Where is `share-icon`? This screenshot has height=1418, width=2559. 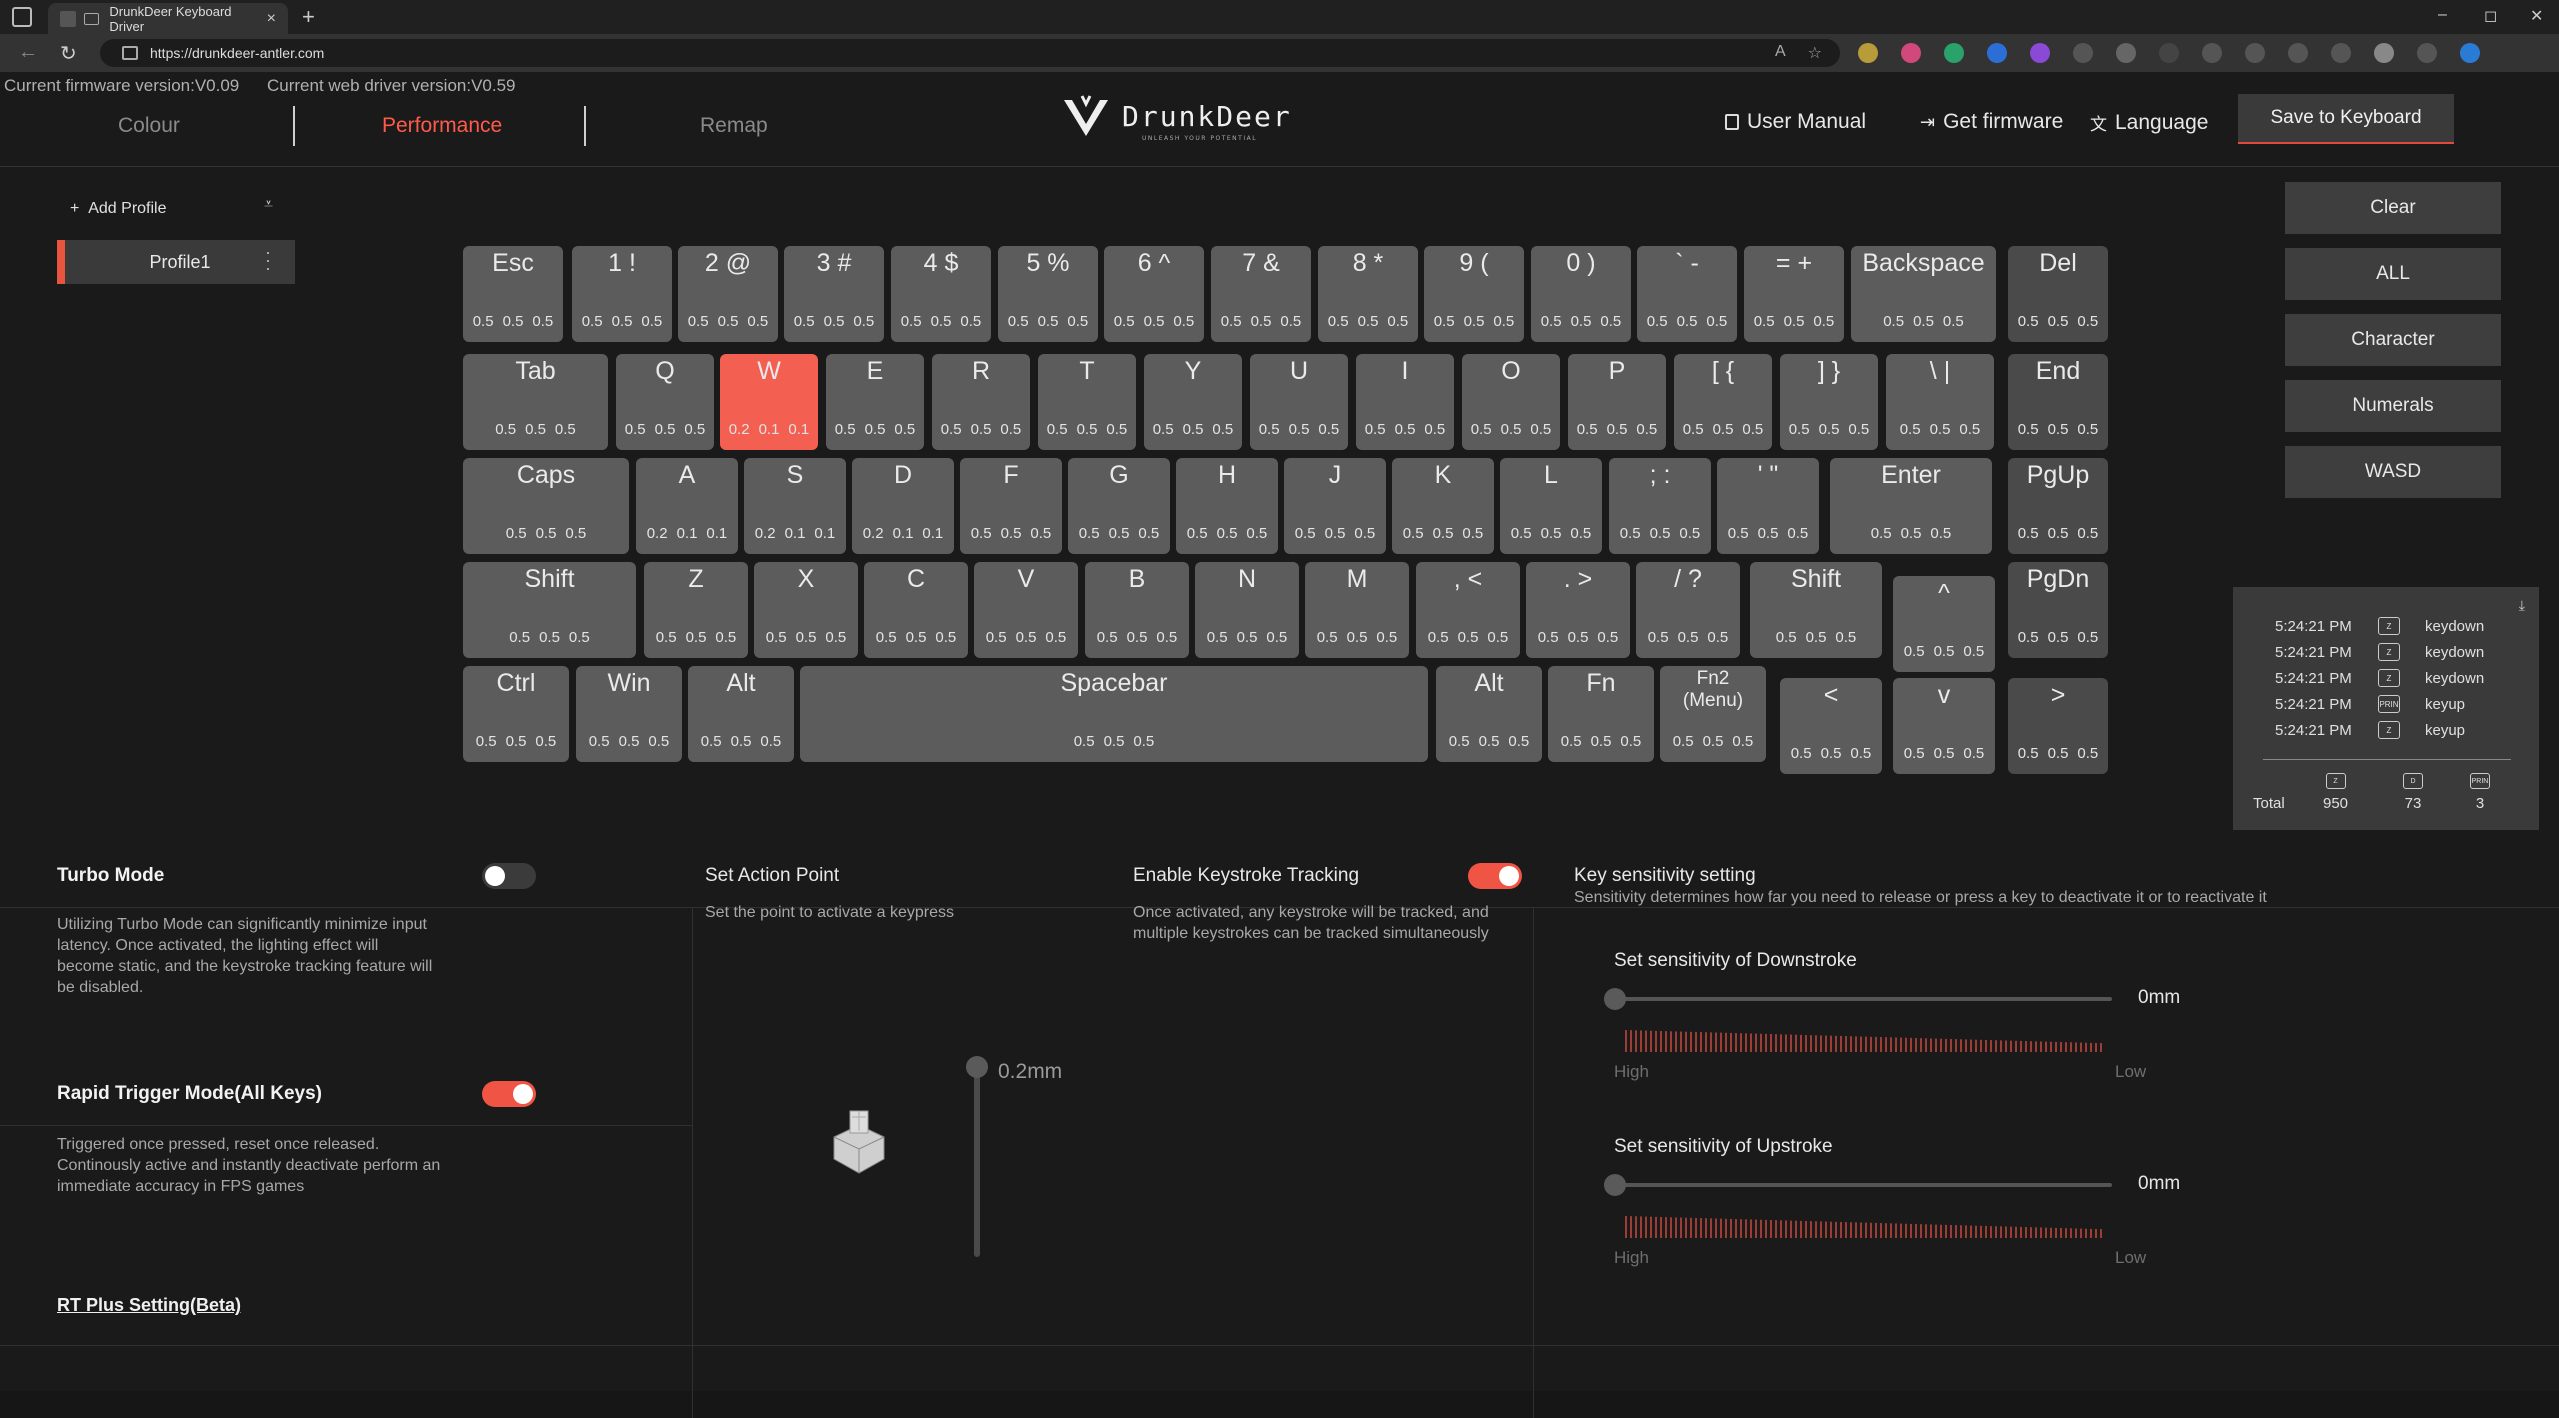 share-icon is located at coordinates (2341, 53).